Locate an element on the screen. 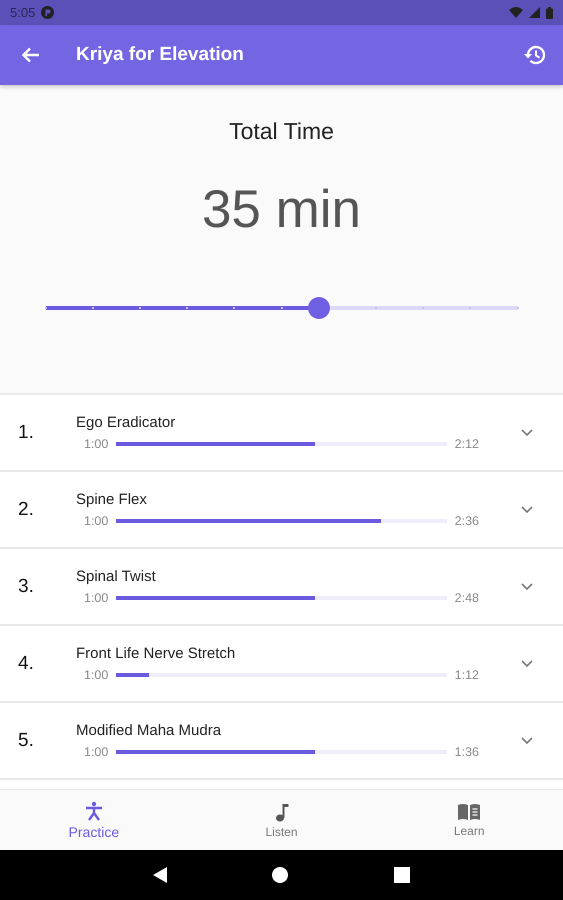  status-time: 5:05 is located at coordinates (23, 12).